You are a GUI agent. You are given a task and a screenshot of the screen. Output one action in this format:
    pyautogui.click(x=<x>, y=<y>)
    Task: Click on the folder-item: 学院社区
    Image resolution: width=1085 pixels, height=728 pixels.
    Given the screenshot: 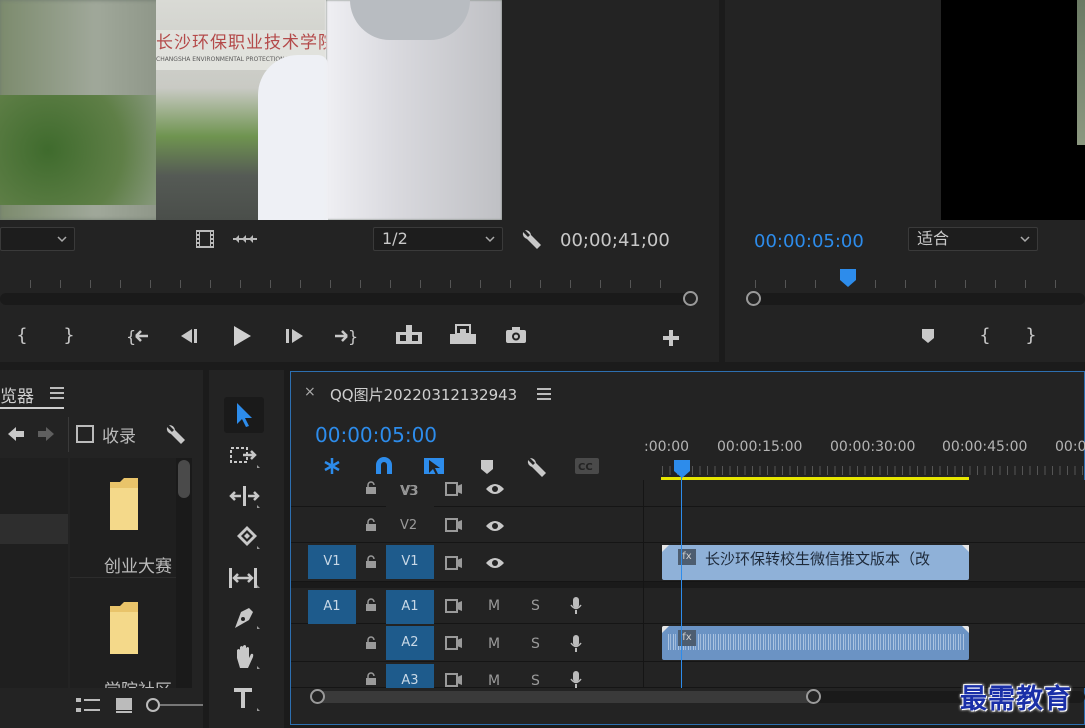 What is the action you would take?
    pyautogui.click(x=123, y=635)
    